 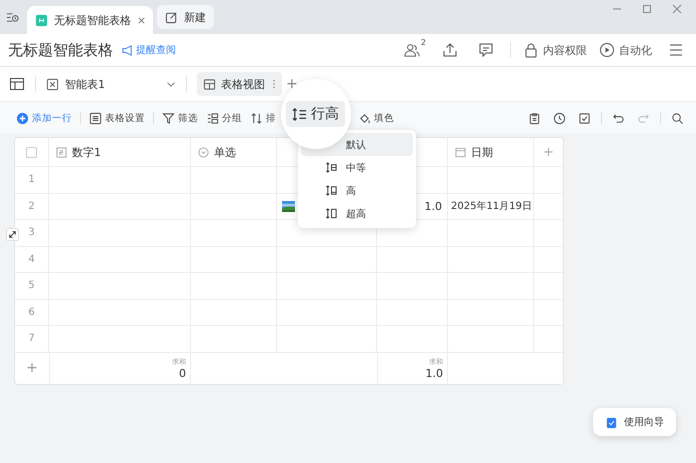 What do you see at coordinates (31, 152) in the screenshot?
I see `select-all-checkbox` at bounding box center [31, 152].